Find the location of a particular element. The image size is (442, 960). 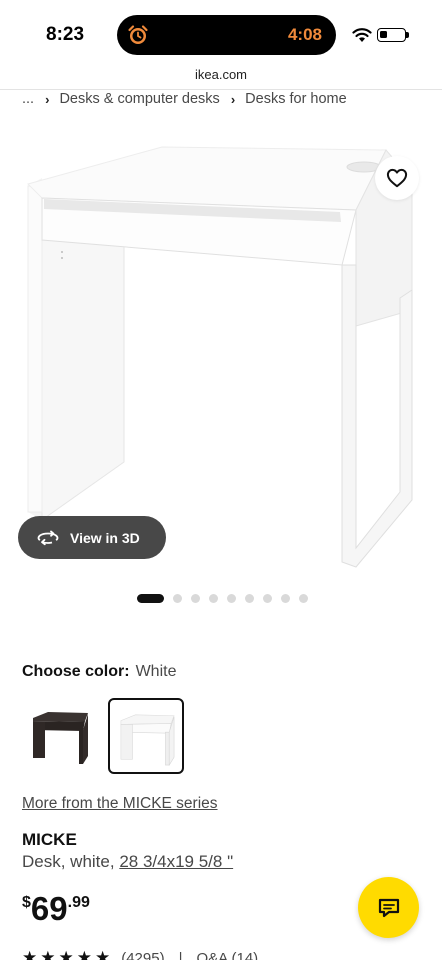

status-time: 8:23 is located at coordinates (65, 34).